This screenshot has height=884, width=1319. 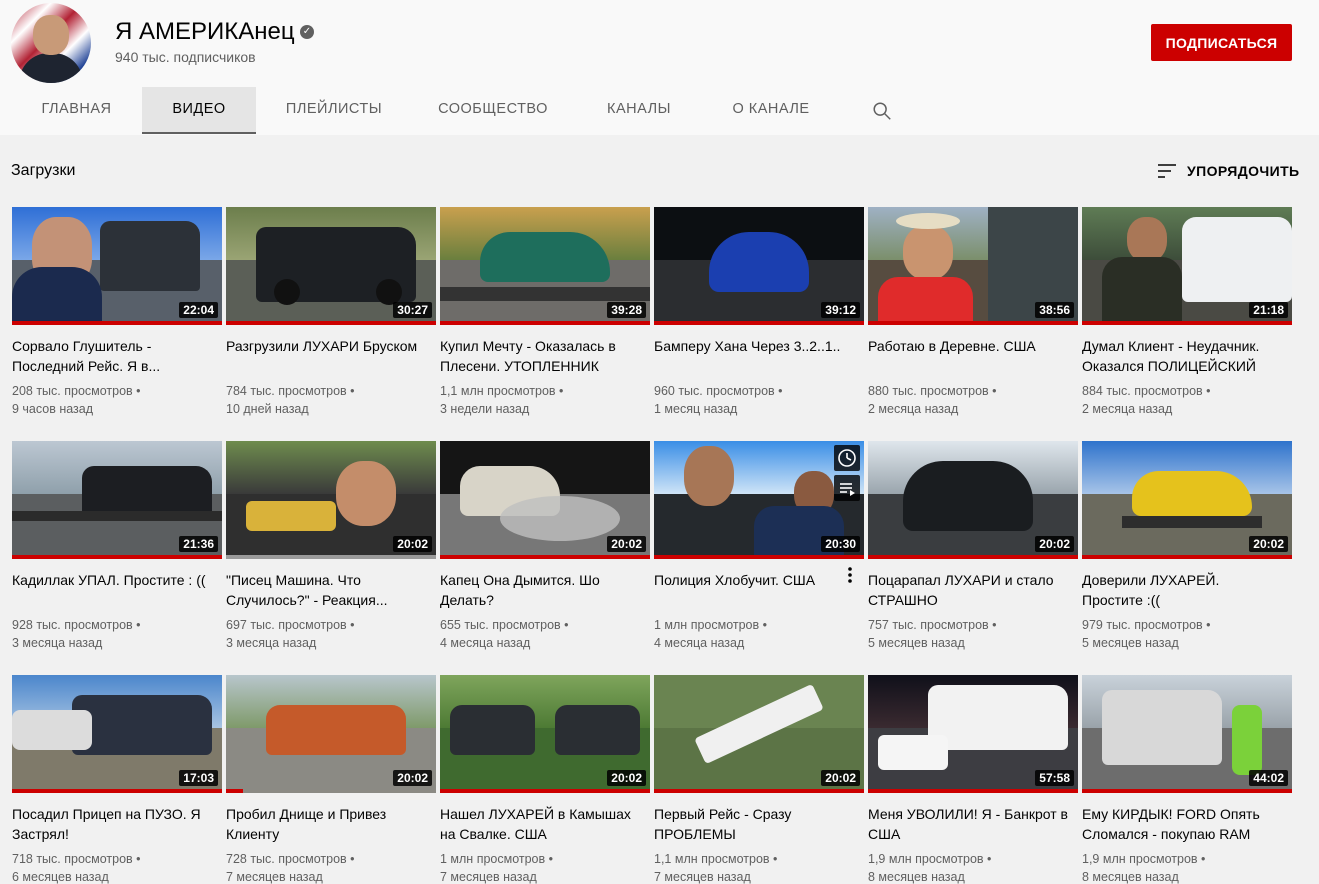 What do you see at coordinates (331, 266) in the screenshot?
I see `video-thumbnail: 30:27` at bounding box center [331, 266].